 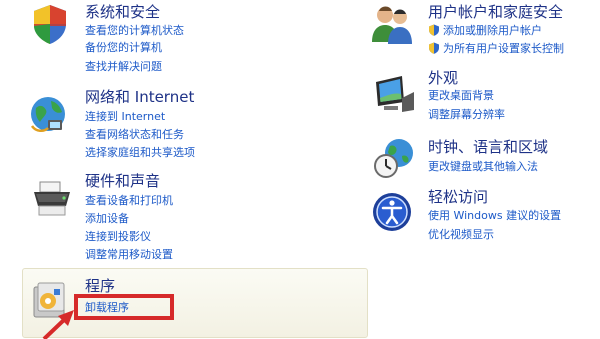 I want to click on link-mobility-settings: 调整常用移动设置, so click(x=129, y=254).